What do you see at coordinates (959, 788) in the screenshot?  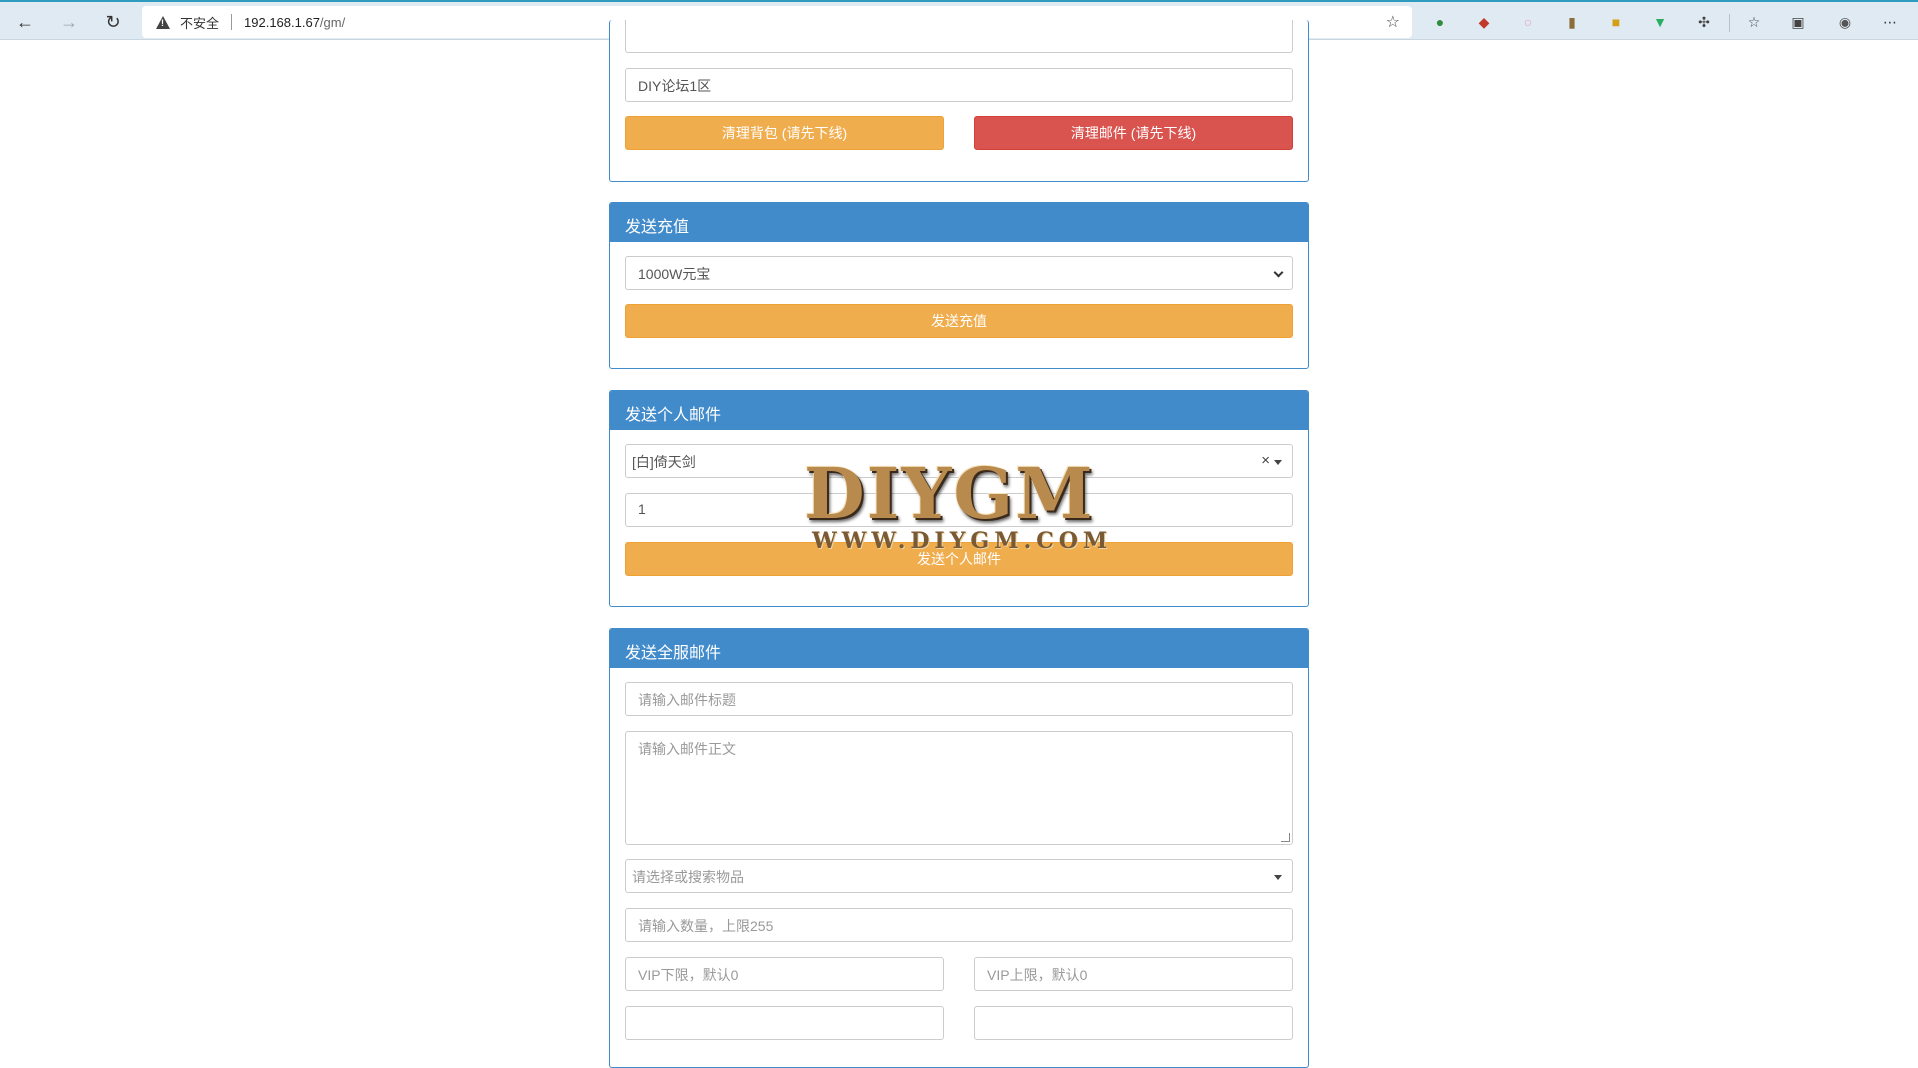 I see `mail-body-textarea: 请输入邮件正文` at bounding box center [959, 788].